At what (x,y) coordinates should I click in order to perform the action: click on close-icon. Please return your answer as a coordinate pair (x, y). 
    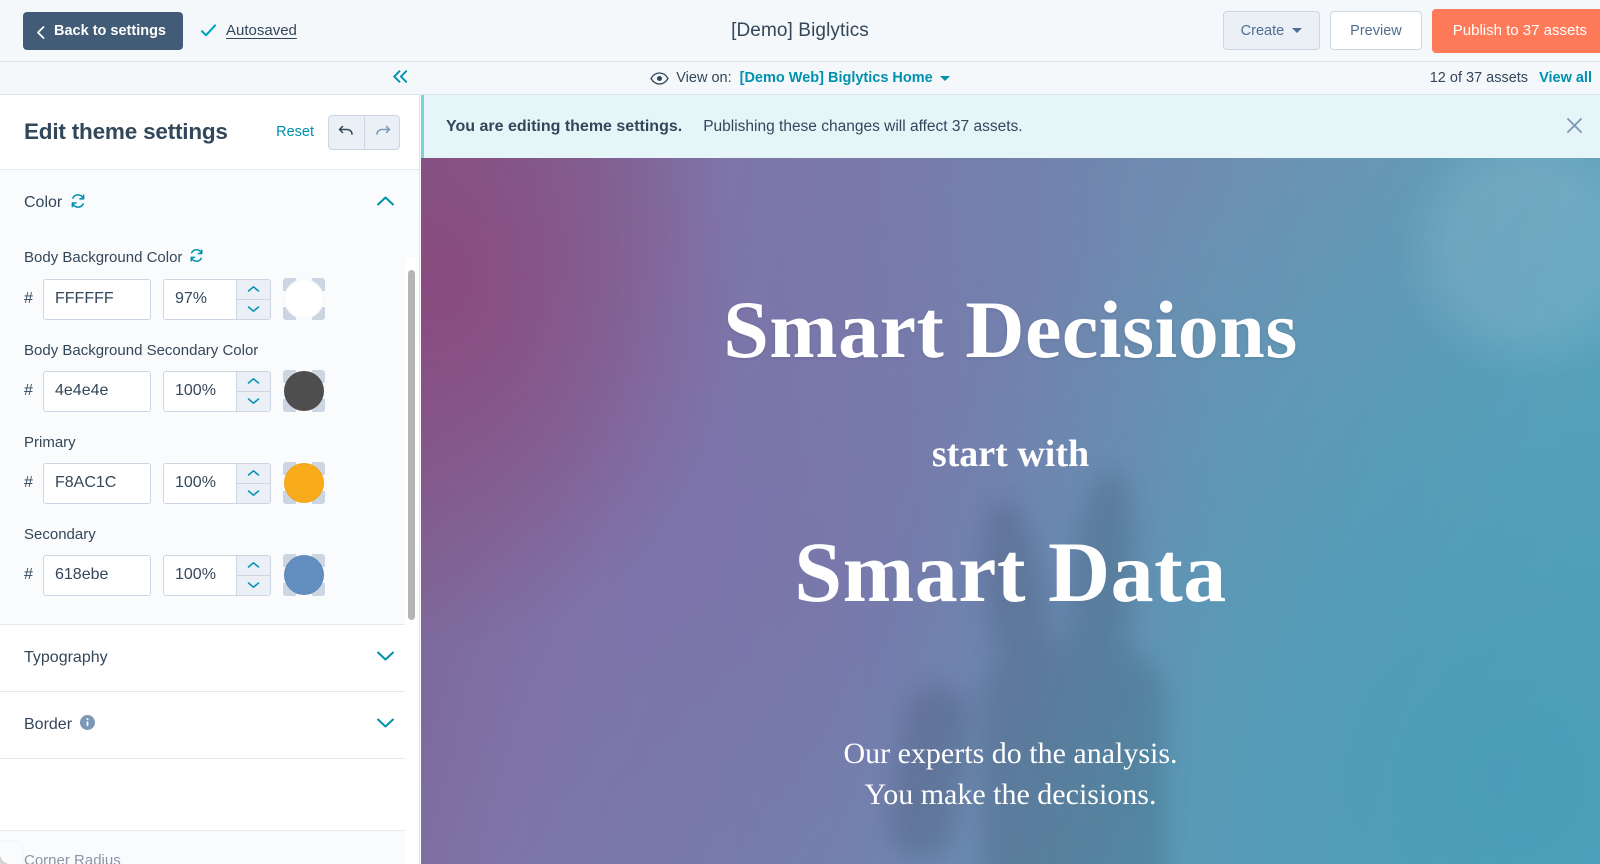
    Looking at the image, I should click on (1574, 127).